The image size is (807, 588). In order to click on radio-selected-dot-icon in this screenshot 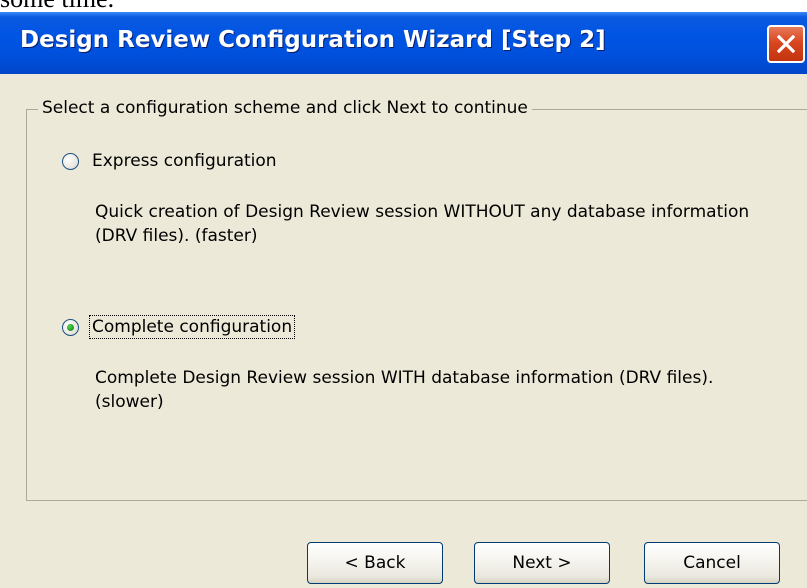, I will do `click(70, 327)`.